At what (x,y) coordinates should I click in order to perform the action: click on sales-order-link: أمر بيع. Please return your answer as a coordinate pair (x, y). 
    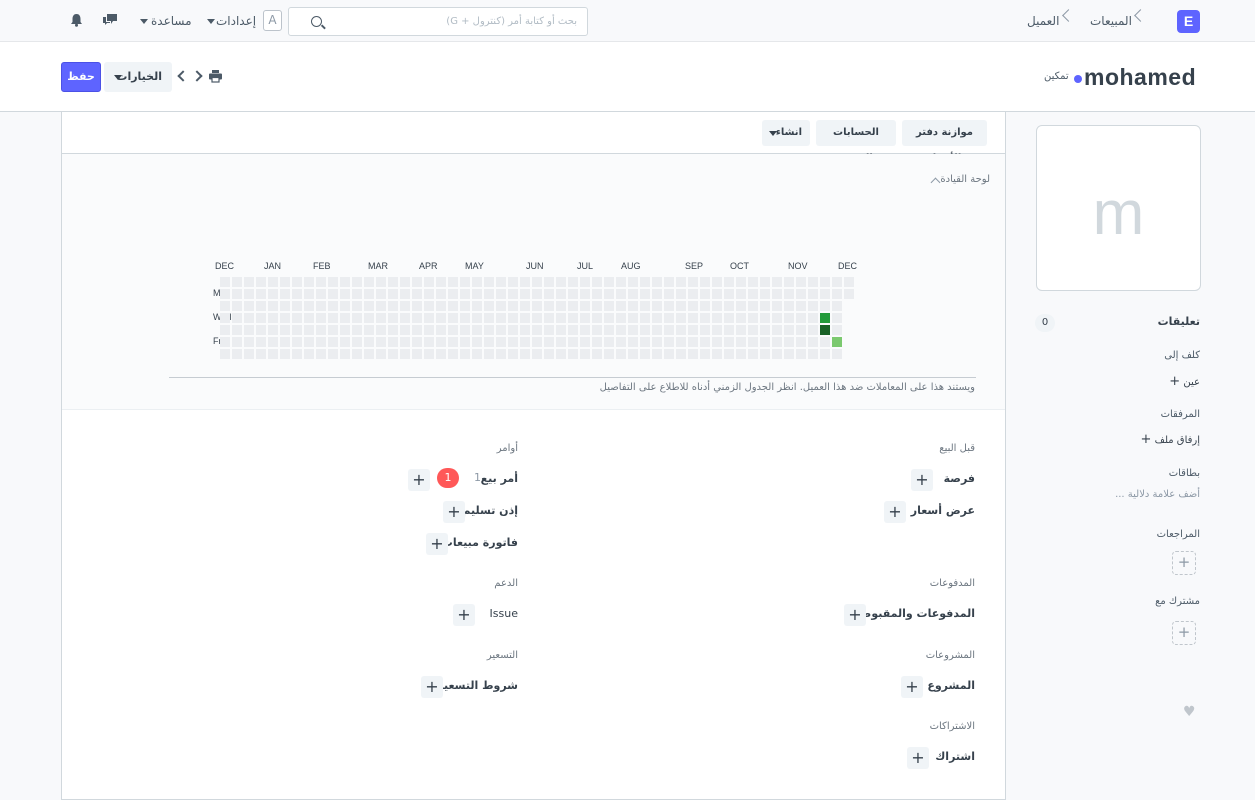
    Looking at the image, I should click on (499, 478).